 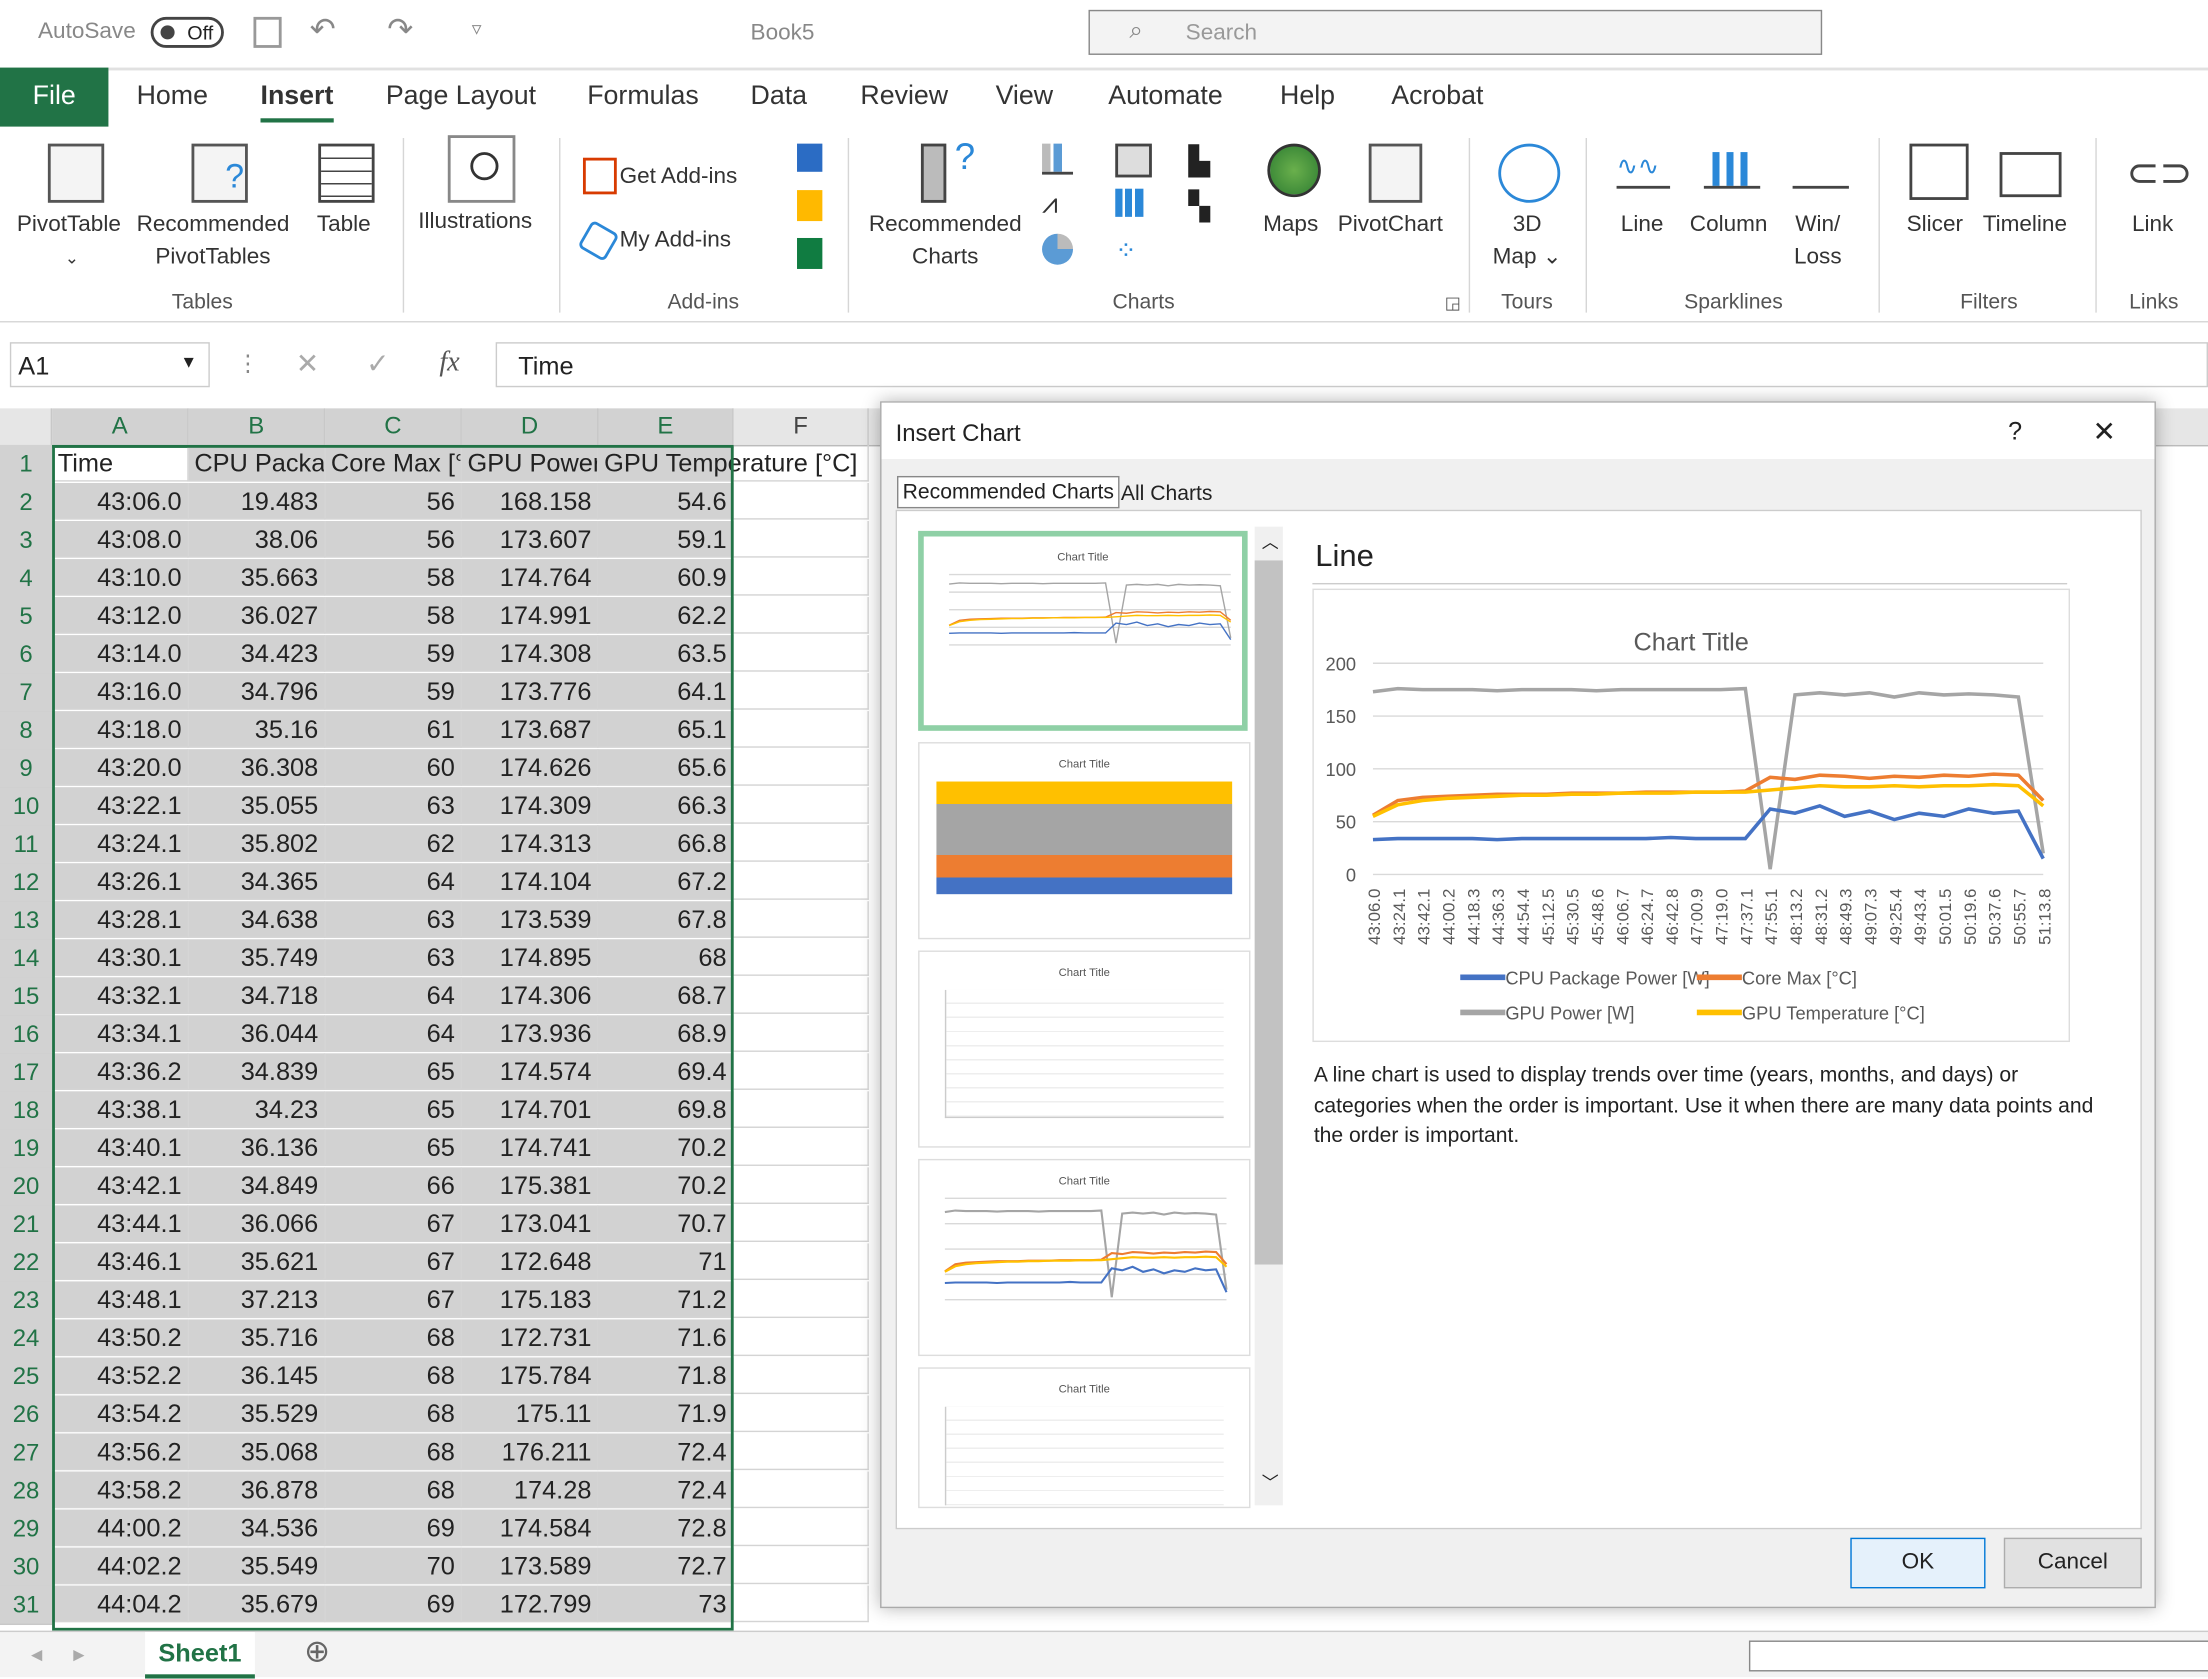 I want to click on cell: 173.687, so click(x=530, y=729).